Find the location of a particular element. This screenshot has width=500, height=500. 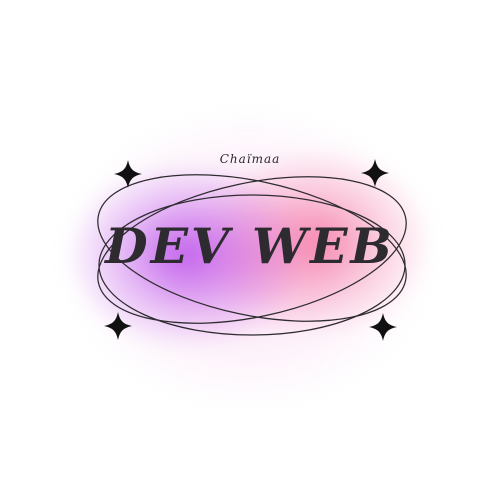

small-name-text: Chaïmaa is located at coordinates (250, 159).